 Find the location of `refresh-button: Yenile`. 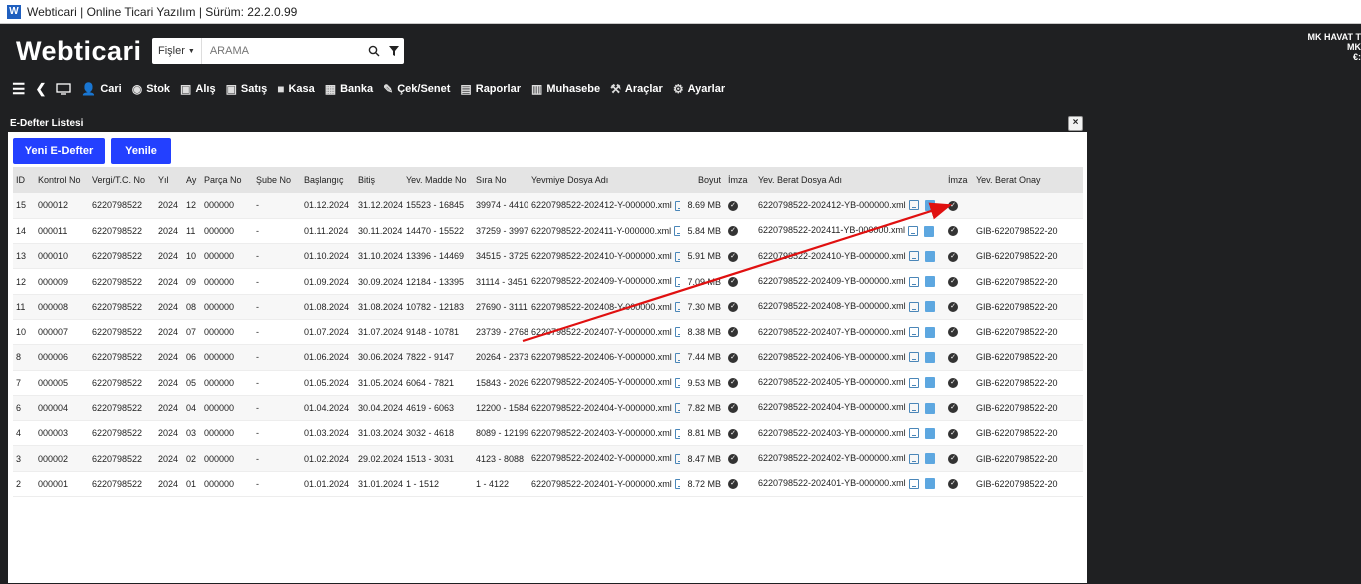

refresh-button: Yenile is located at coordinates (141, 151).